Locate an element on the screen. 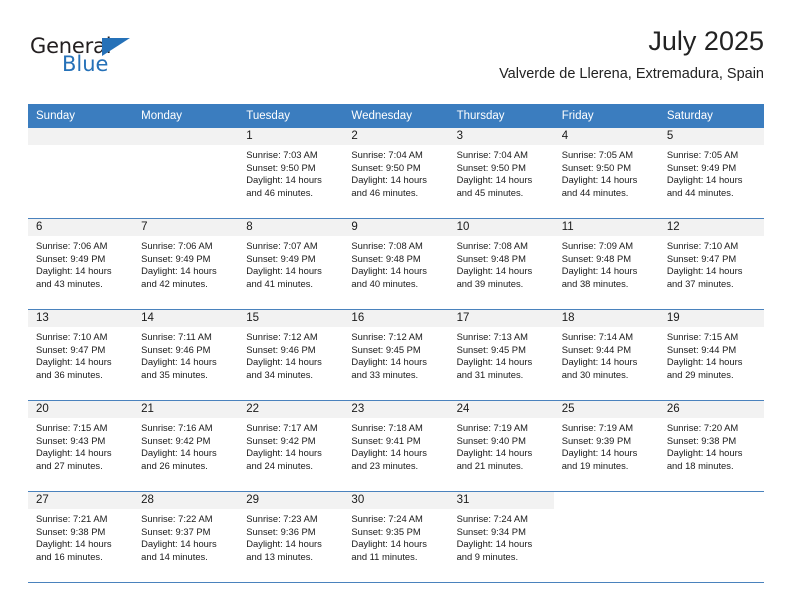 This screenshot has height=612, width=792. sunrise-text: Sunrise: 7:19 AM is located at coordinates (597, 427).